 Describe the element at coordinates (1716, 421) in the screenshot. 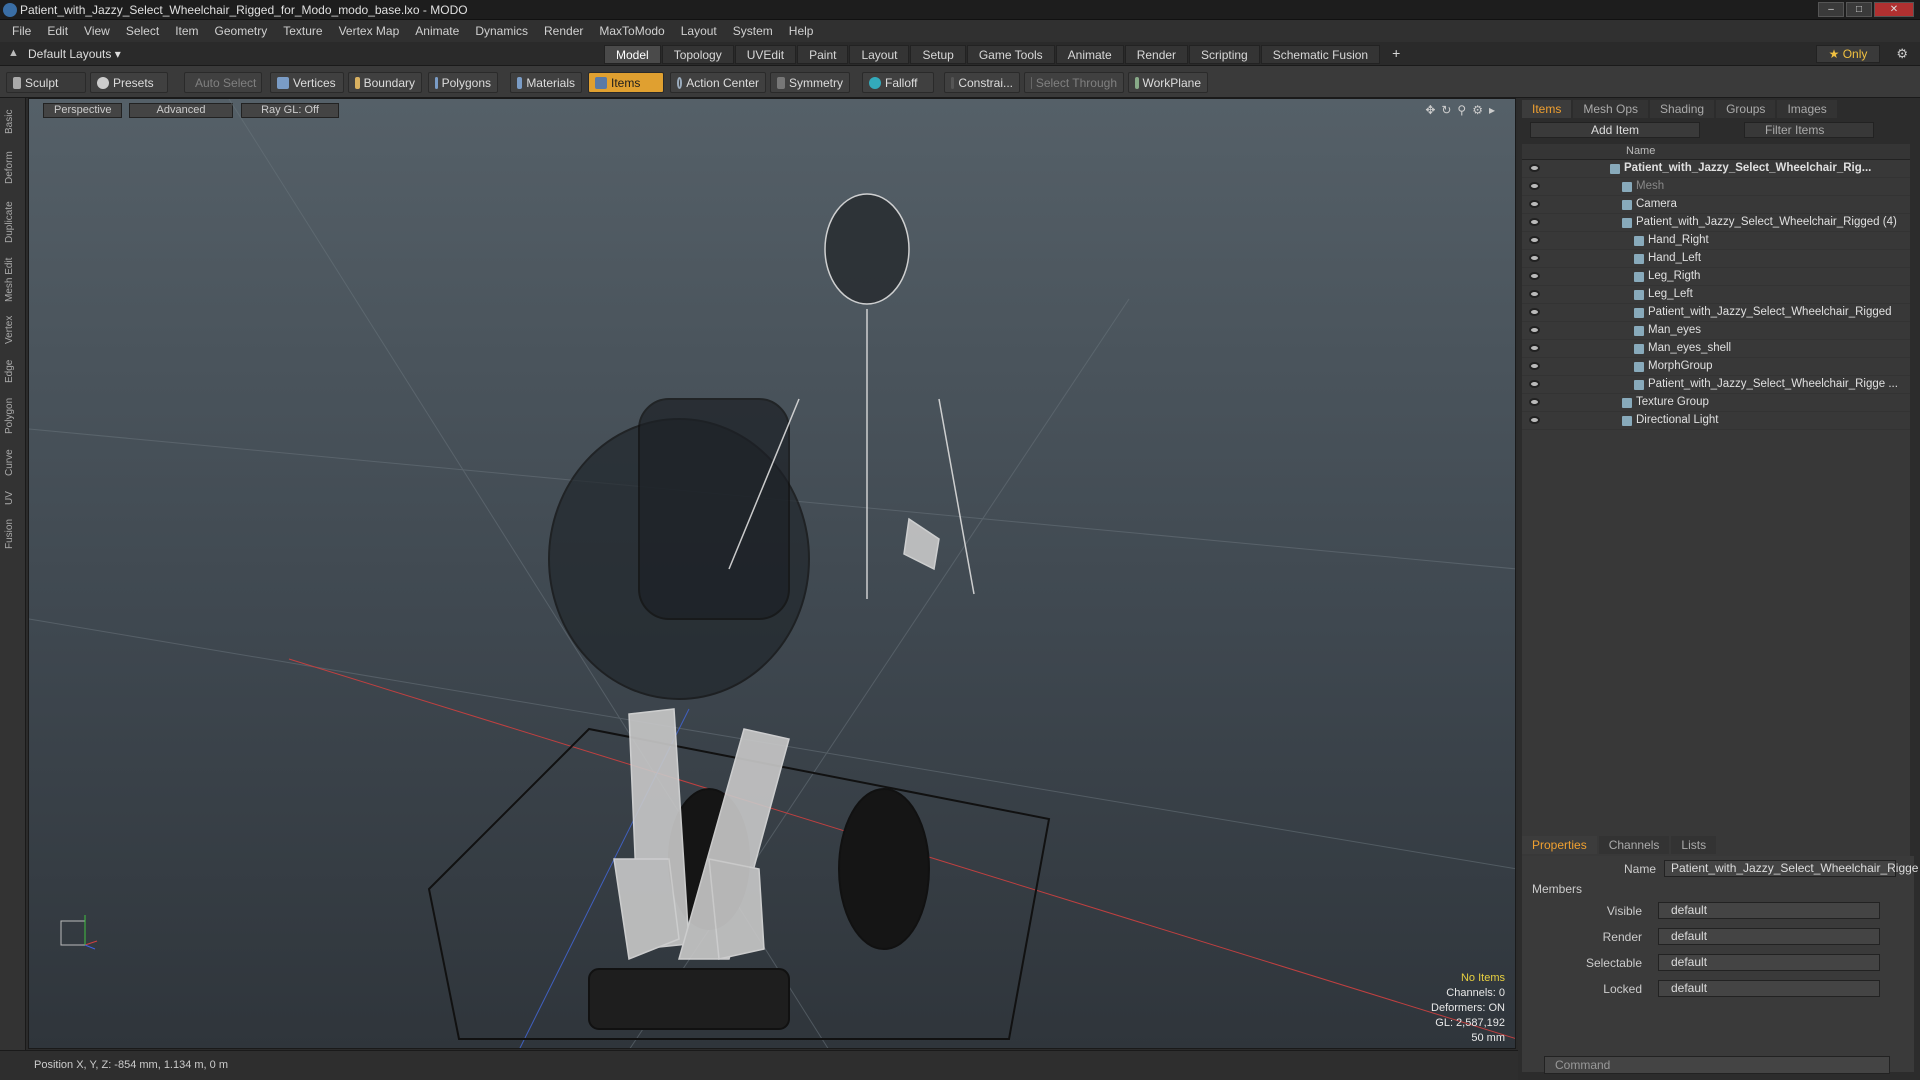

I see `tree-row: Directional Light` at that location.